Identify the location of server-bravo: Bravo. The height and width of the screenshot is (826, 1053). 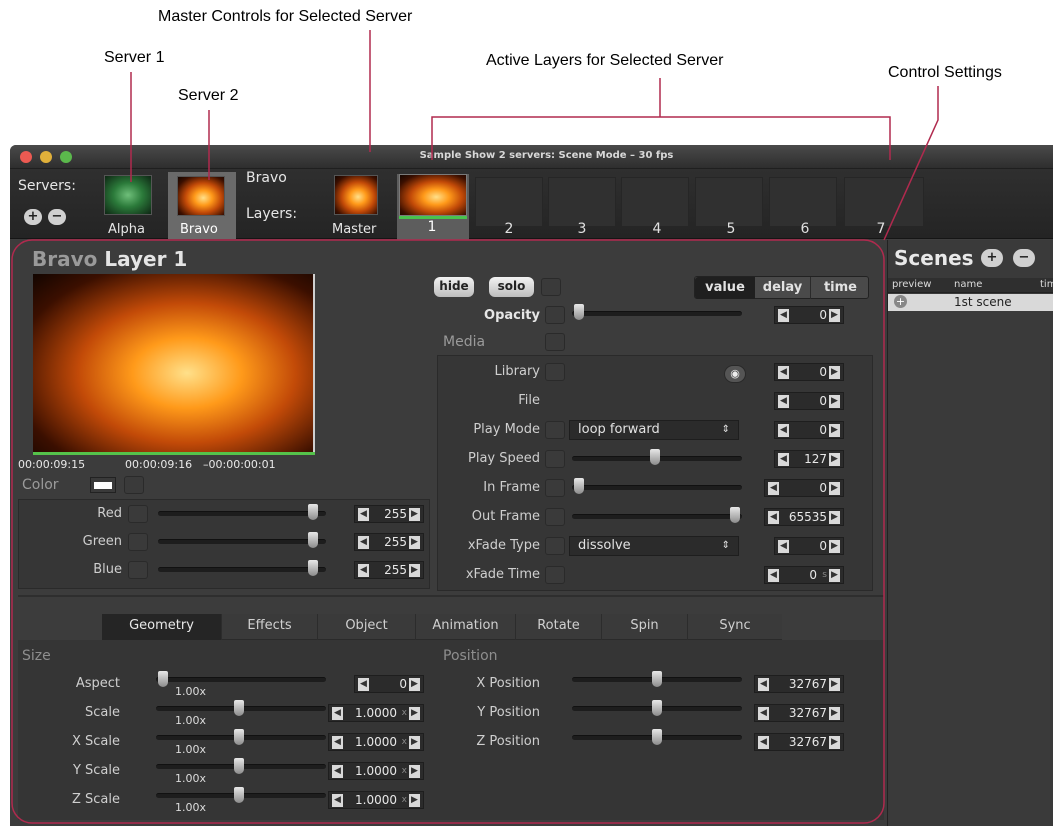
(202, 205).